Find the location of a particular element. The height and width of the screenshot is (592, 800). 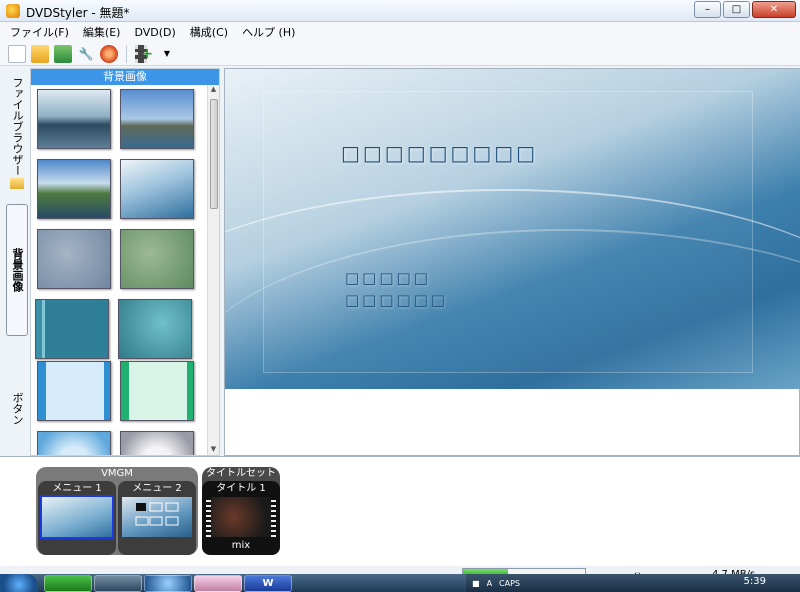

title-card-1: タイトル 1 mix is located at coordinates (241, 518).